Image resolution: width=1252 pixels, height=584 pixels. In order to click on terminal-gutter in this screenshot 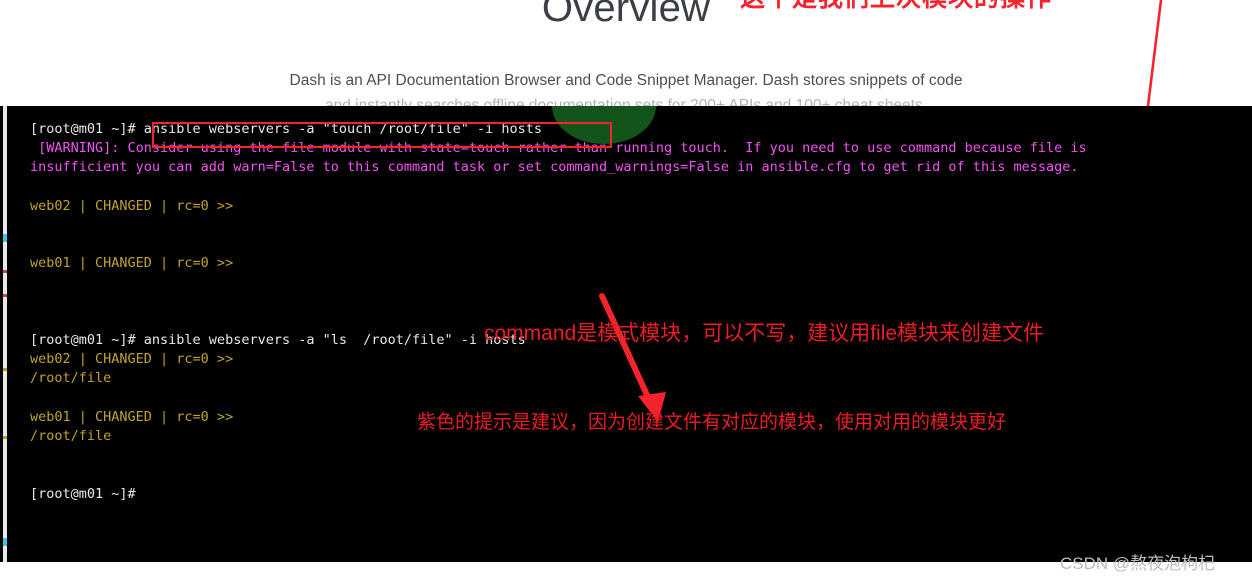, I will do `click(5, 334)`.